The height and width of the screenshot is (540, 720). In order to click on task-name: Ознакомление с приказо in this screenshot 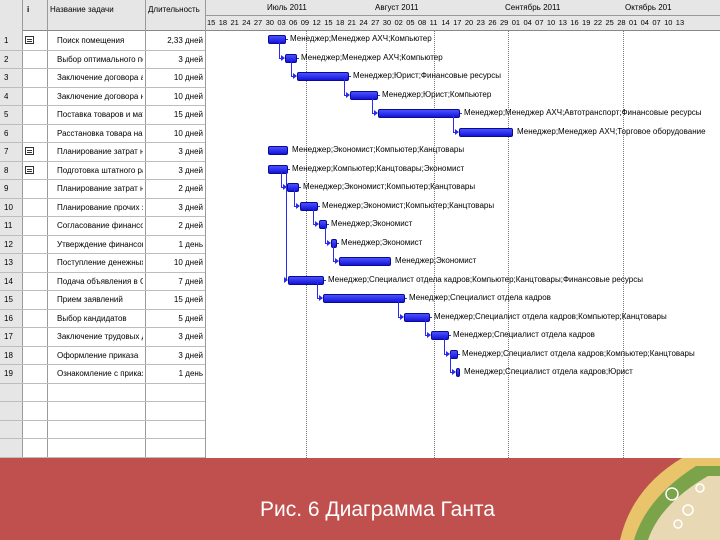, I will do `click(100, 373)`.